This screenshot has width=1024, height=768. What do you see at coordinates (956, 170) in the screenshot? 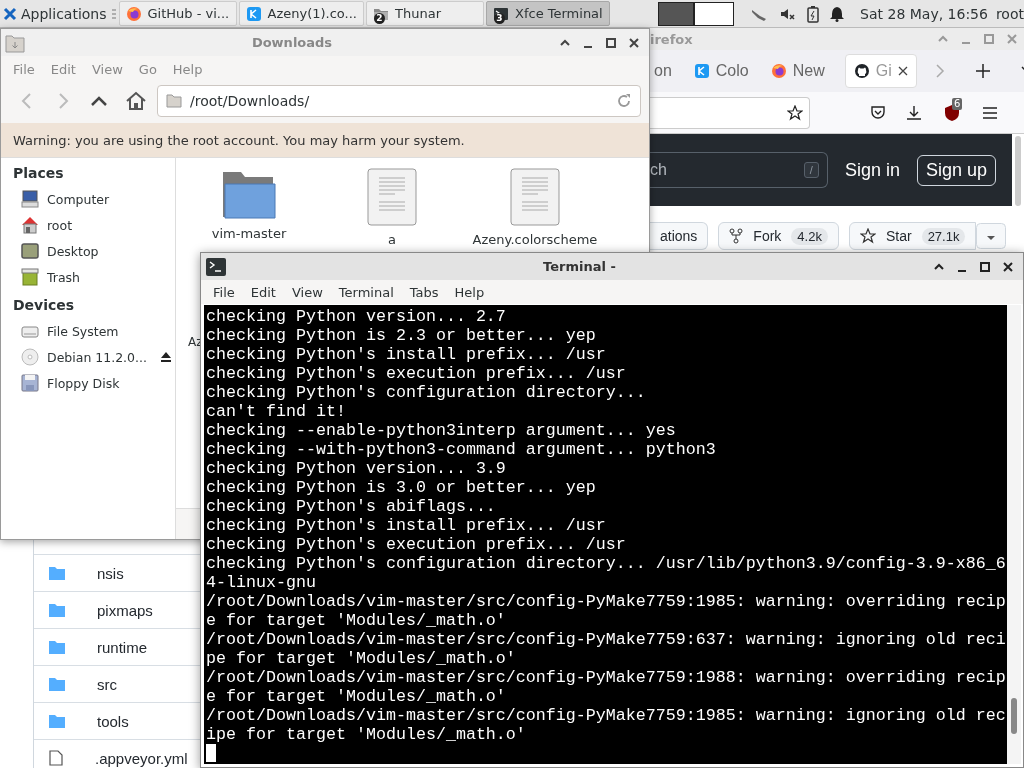
I see `sign-up-button: Sign up` at bounding box center [956, 170].